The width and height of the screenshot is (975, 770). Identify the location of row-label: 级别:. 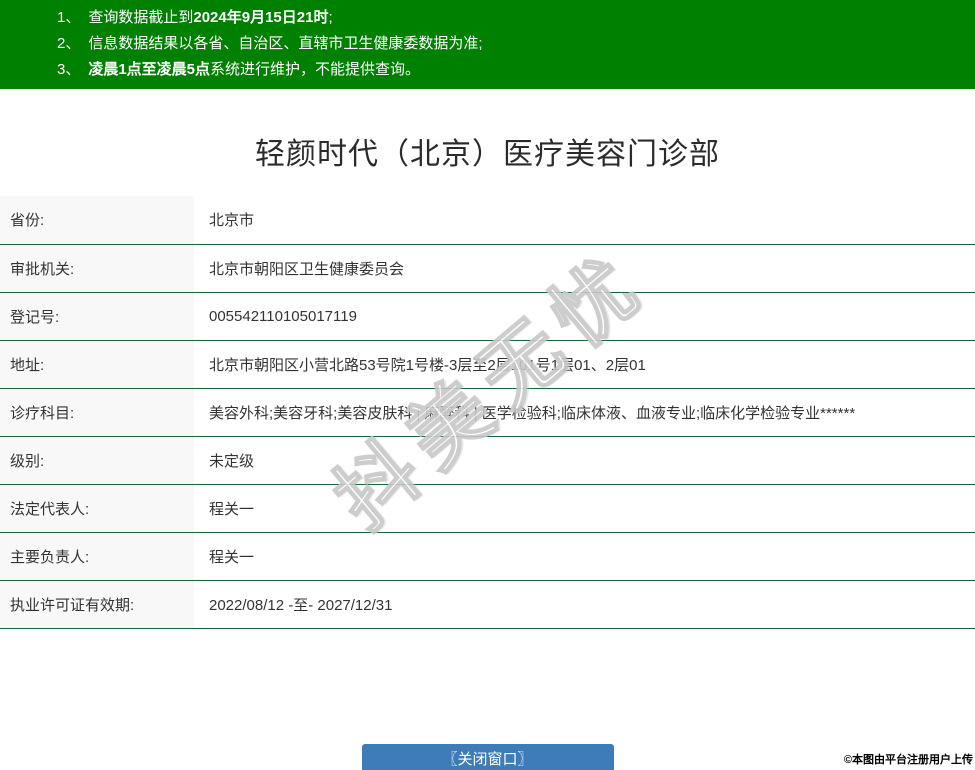
(97, 460).